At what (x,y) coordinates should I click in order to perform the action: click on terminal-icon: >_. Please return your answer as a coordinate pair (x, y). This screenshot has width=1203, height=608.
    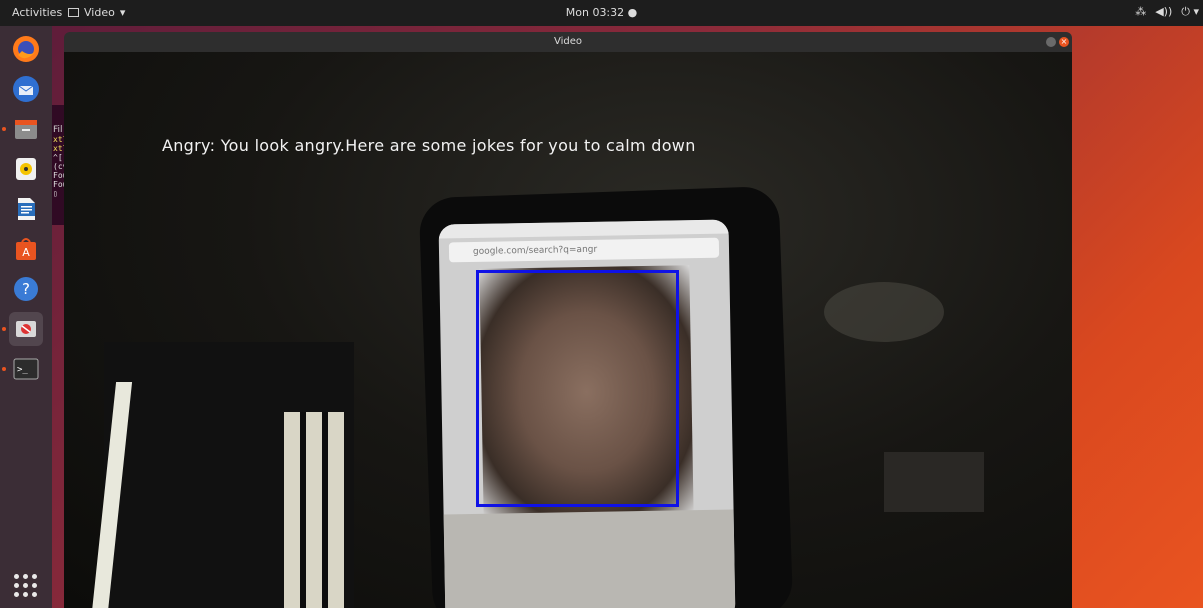
    Looking at the image, I should click on (22, 369).